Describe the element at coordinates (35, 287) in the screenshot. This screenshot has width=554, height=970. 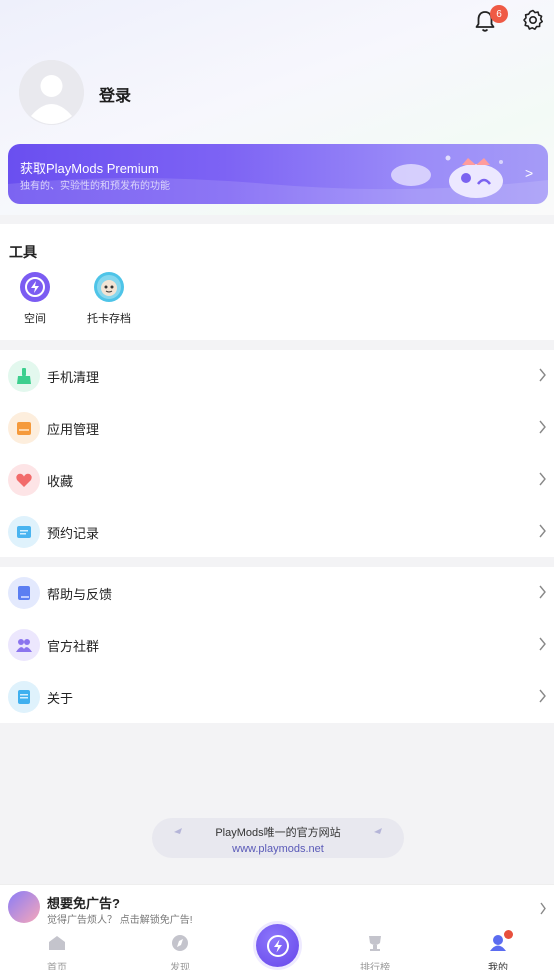
I see `space-icon` at that location.